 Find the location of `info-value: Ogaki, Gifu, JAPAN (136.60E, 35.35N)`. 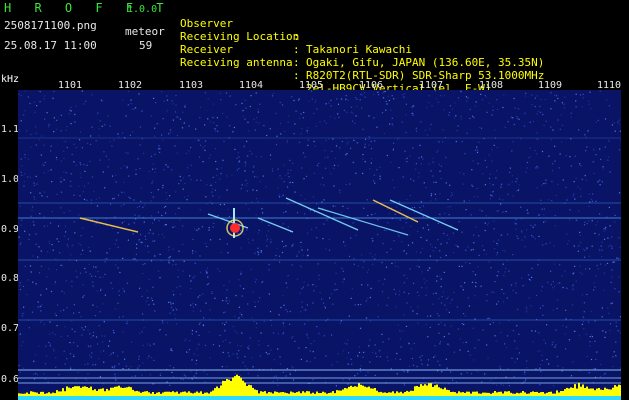

info-value: Ogaki, Gifu, JAPAN (136.60E, 35.35N) is located at coordinates (425, 62).